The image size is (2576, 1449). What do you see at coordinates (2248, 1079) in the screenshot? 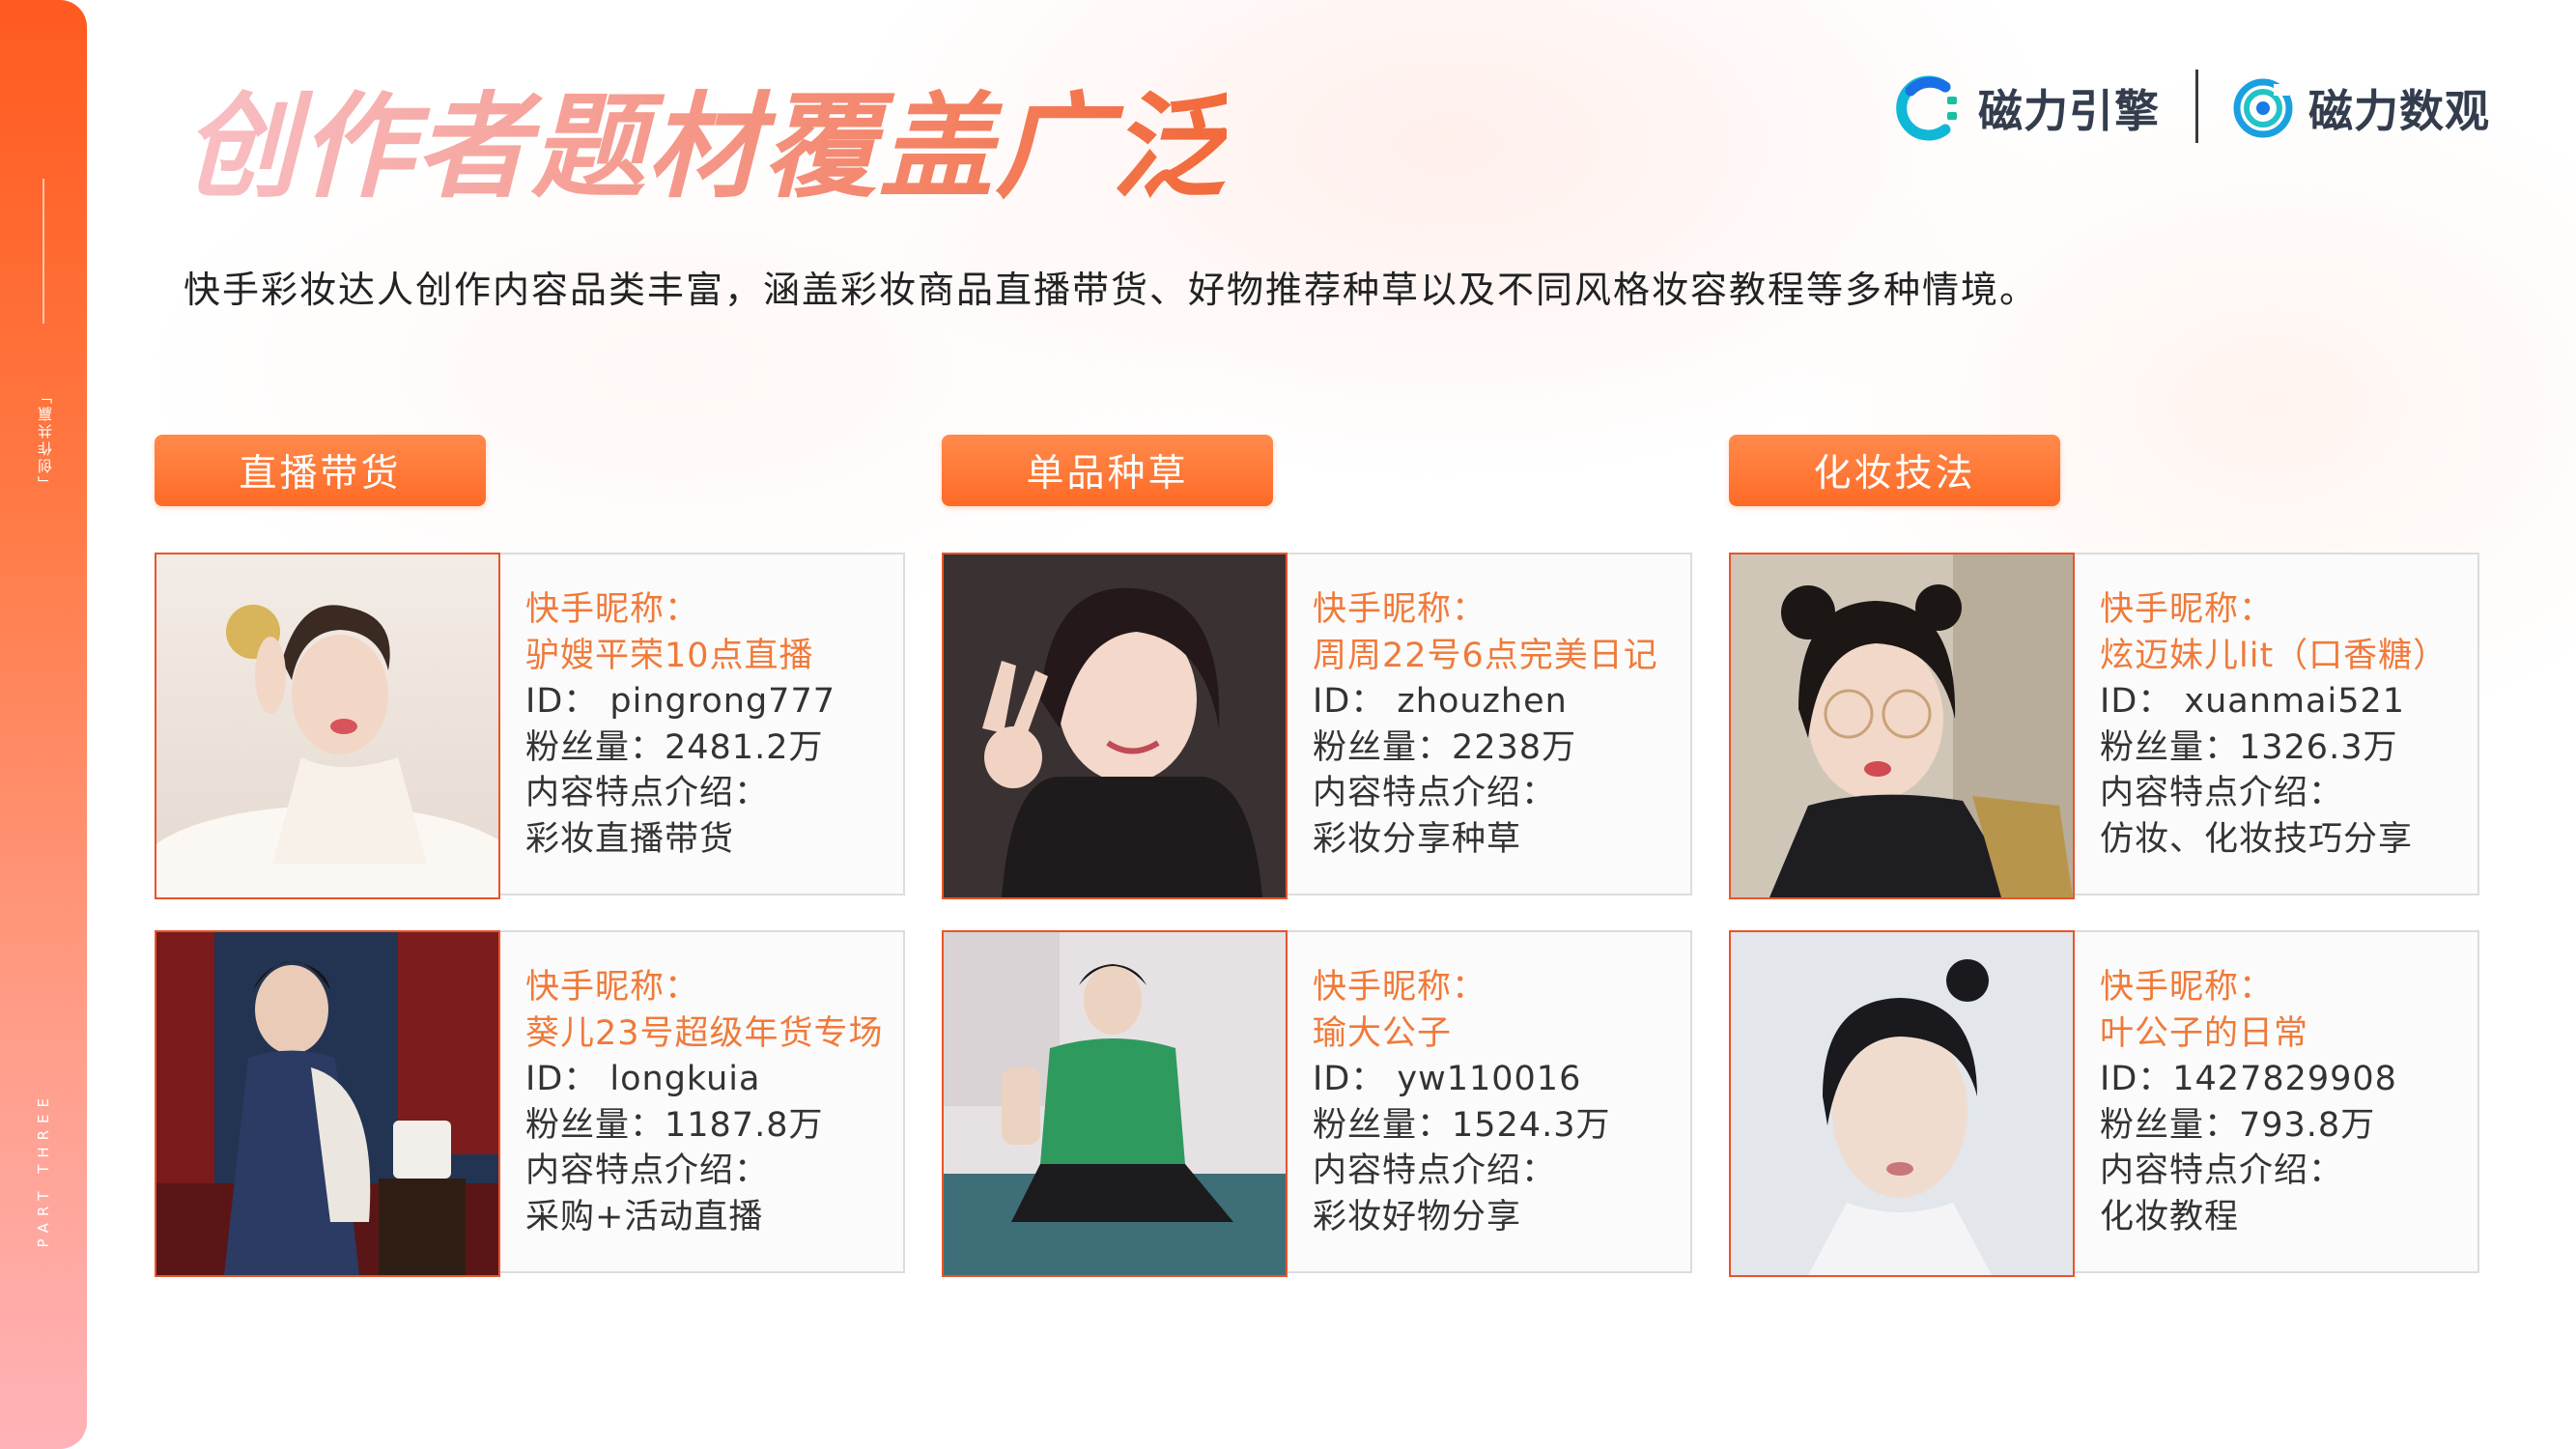
I see `creator-id: ID：1427829908` at bounding box center [2248, 1079].